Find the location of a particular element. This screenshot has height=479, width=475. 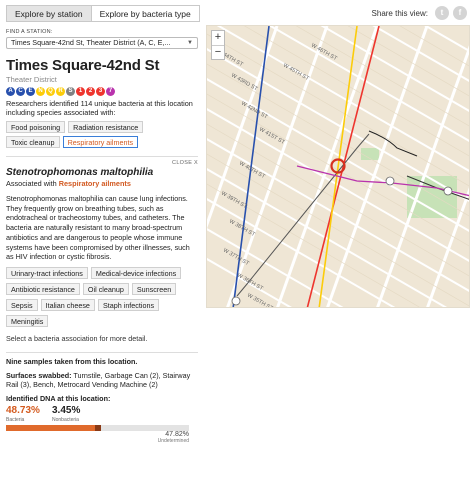

share-label: Share this view: is located at coordinates (399, 13).